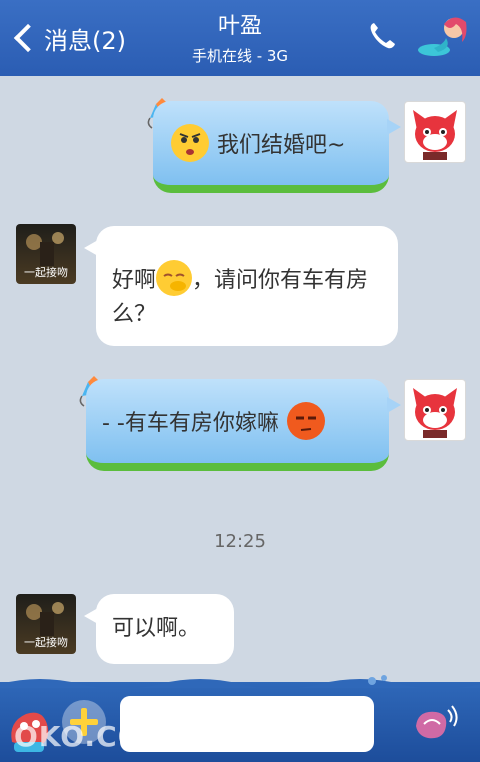 Image resolution: width=480 pixels, height=762 pixels. I want to click on message-bubble-received: 好啊 ，请问你有车有房么？, so click(241, 286).